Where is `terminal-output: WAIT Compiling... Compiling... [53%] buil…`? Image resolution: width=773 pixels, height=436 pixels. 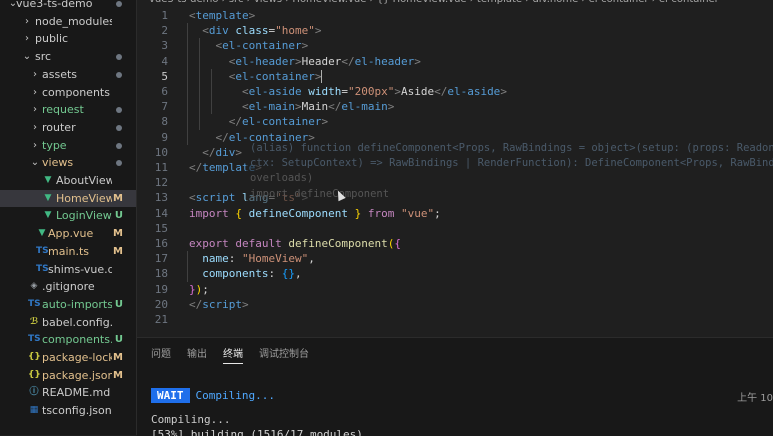 terminal-output: WAIT Compiling... Compiling... [53%] buil… is located at coordinates (461, 412).